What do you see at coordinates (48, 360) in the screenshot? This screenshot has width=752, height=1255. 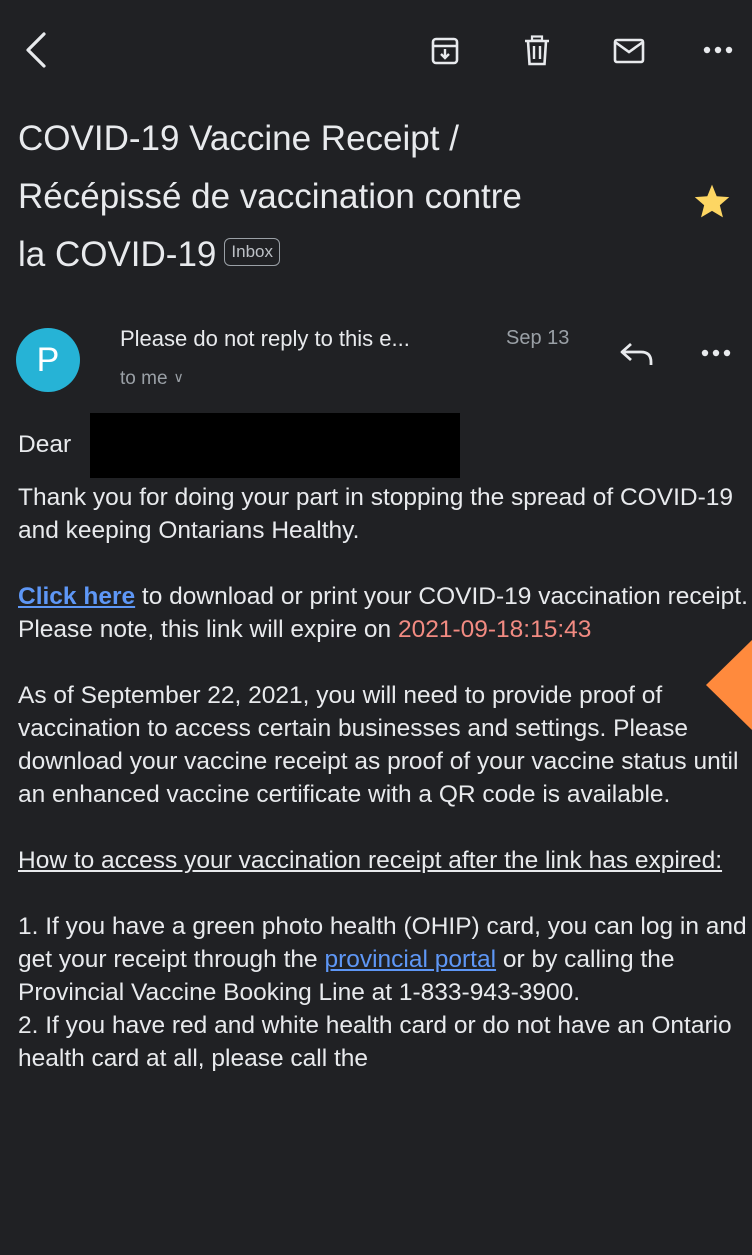 I see `sender-avatar: P` at bounding box center [48, 360].